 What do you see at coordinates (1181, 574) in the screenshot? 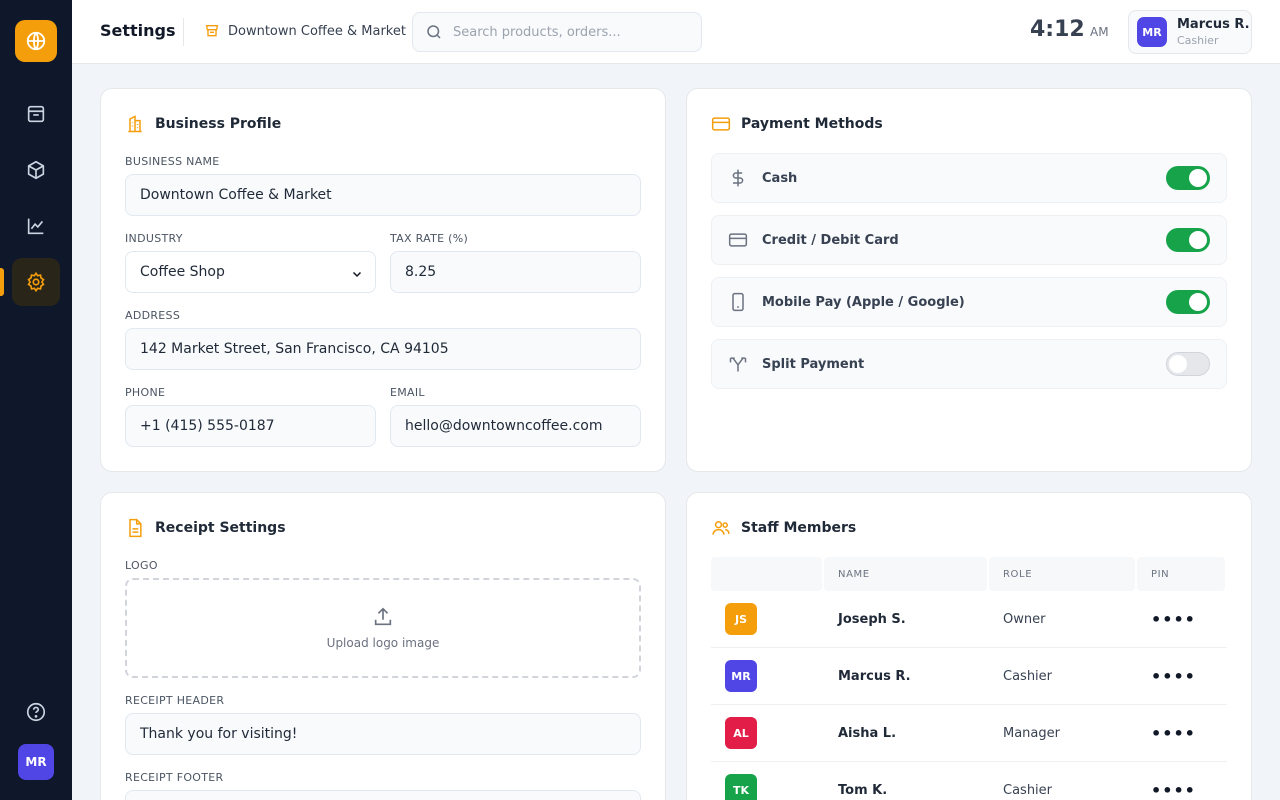
I see `column-header-pin: PIN` at bounding box center [1181, 574].